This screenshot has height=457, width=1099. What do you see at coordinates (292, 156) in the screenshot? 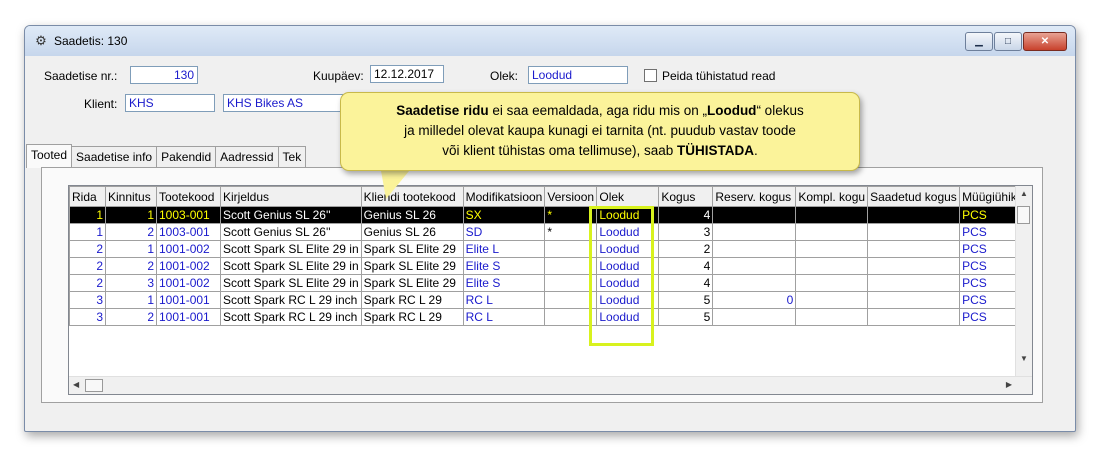
I see `tab-tek: Tek` at bounding box center [292, 156].